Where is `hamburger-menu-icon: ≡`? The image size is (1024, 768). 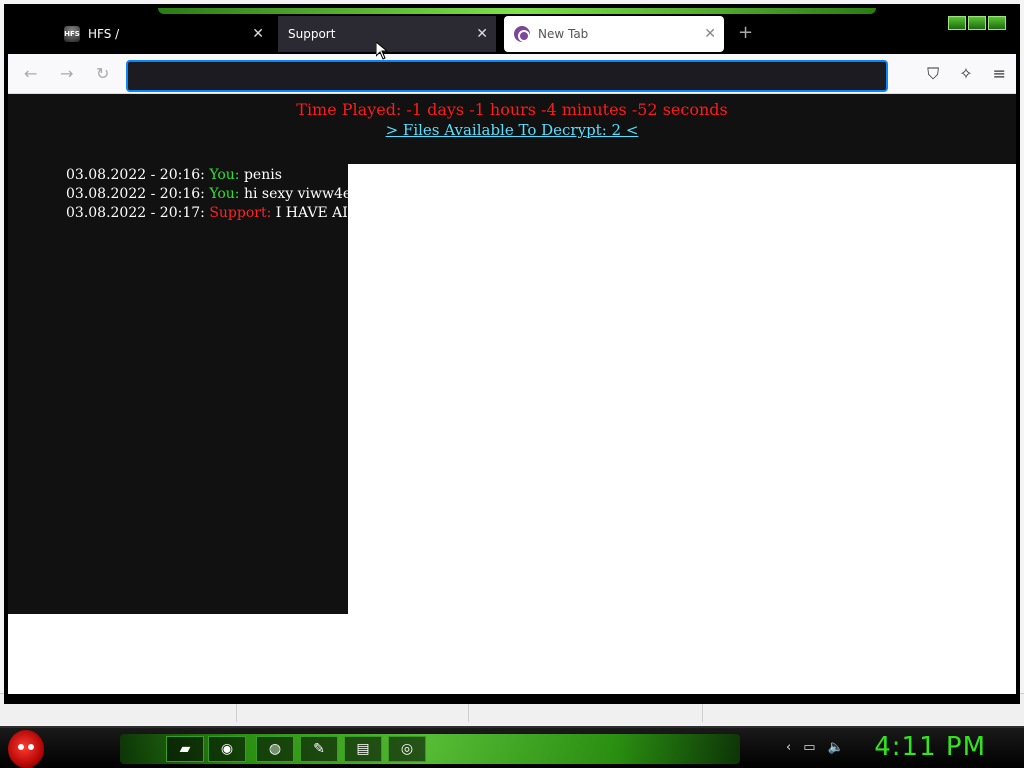
hamburger-menu-icon: ≡ is located at coordinates (999, 74).